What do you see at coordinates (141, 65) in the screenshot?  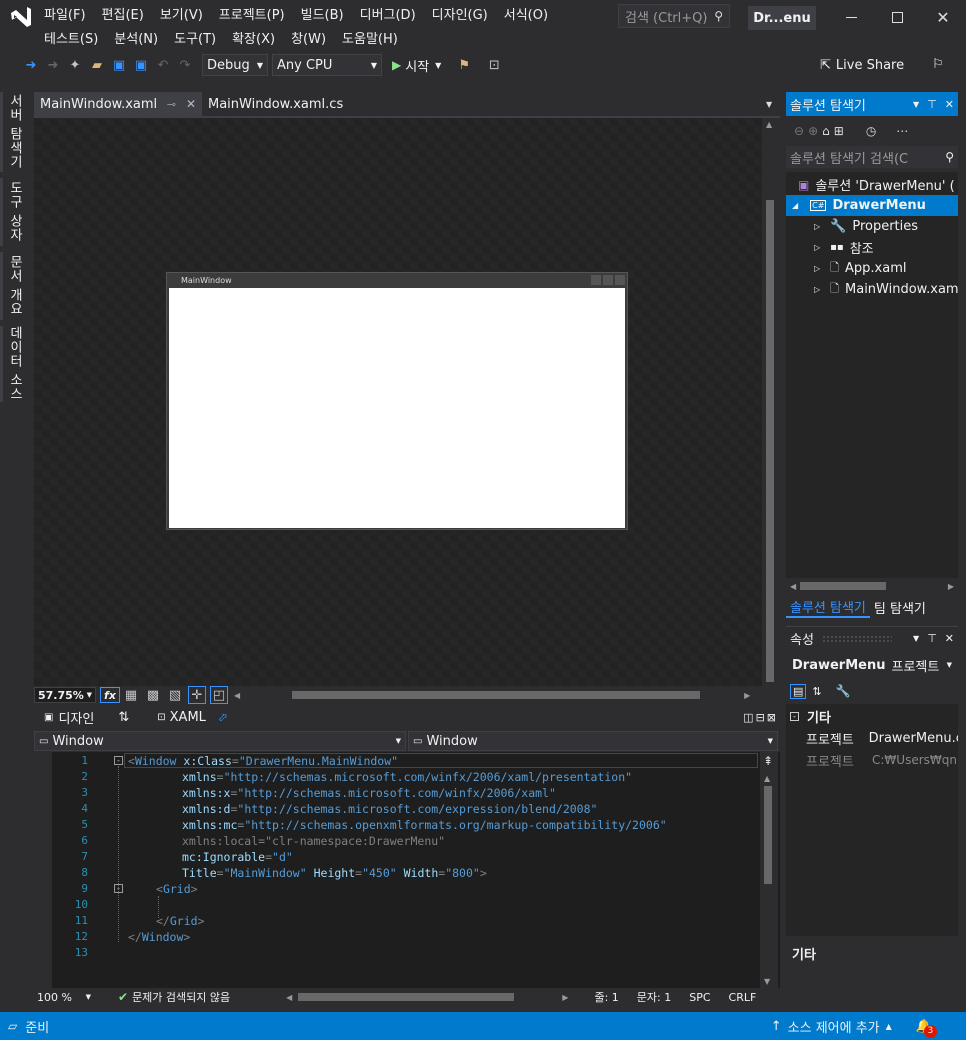 I see `save-all-icon: ▣` at bounding box center [141, 65].